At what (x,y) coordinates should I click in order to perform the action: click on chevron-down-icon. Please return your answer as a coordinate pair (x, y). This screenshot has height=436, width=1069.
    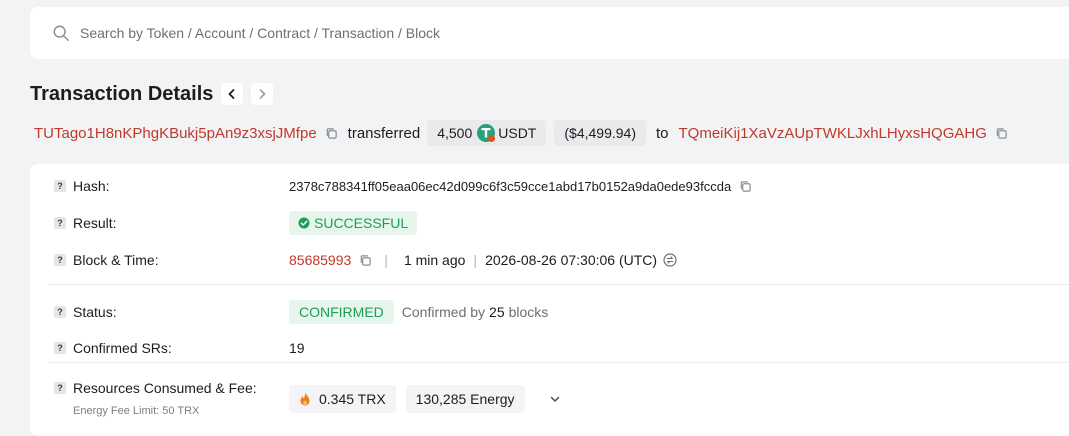
    Looking at the image, I should click on (555, 399).